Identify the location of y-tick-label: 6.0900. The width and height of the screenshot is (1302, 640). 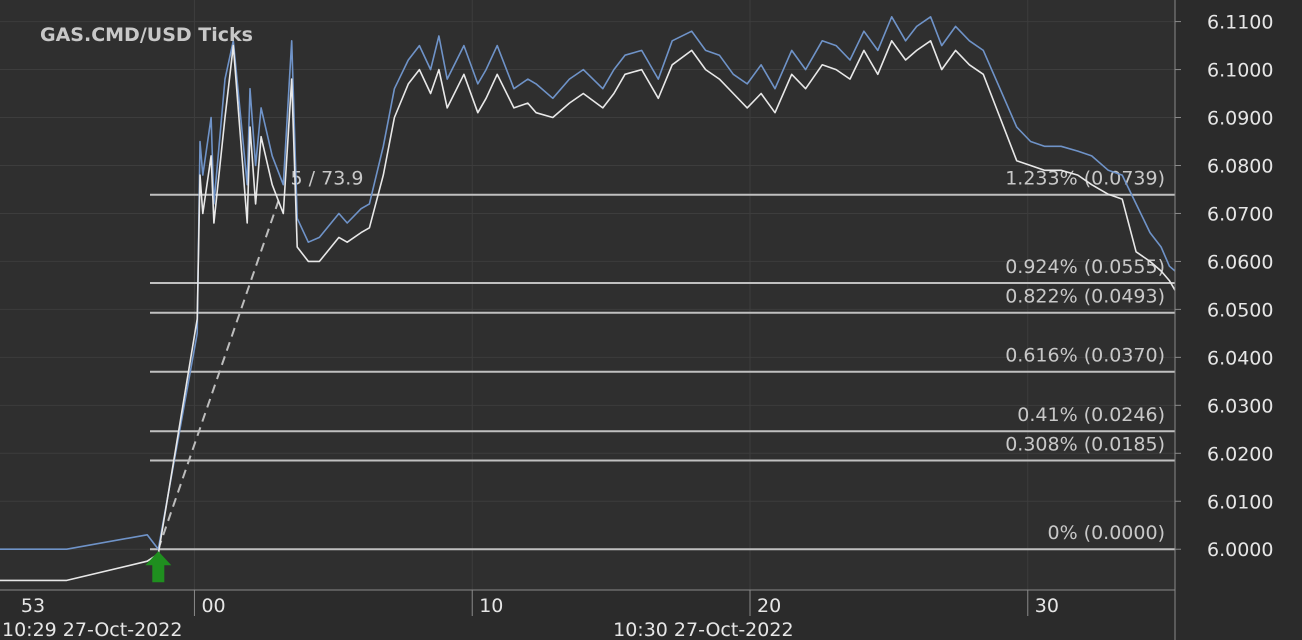
(1240, 119).